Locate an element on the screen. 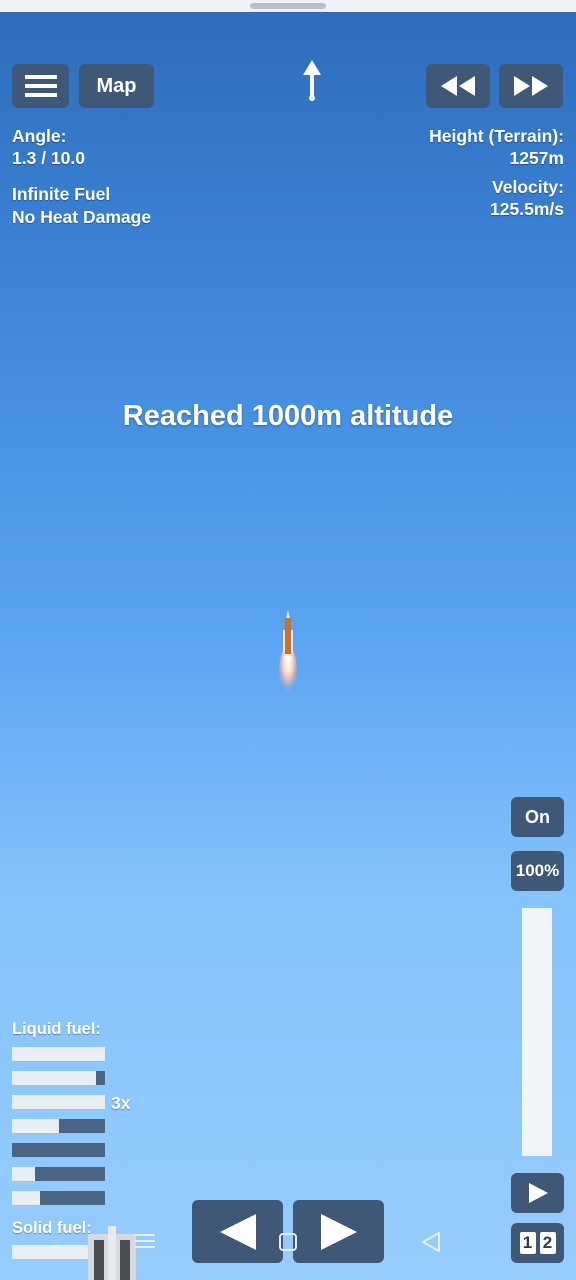  no-heat-damage-label: No Heat Damage is located at coordinates (82, 217).